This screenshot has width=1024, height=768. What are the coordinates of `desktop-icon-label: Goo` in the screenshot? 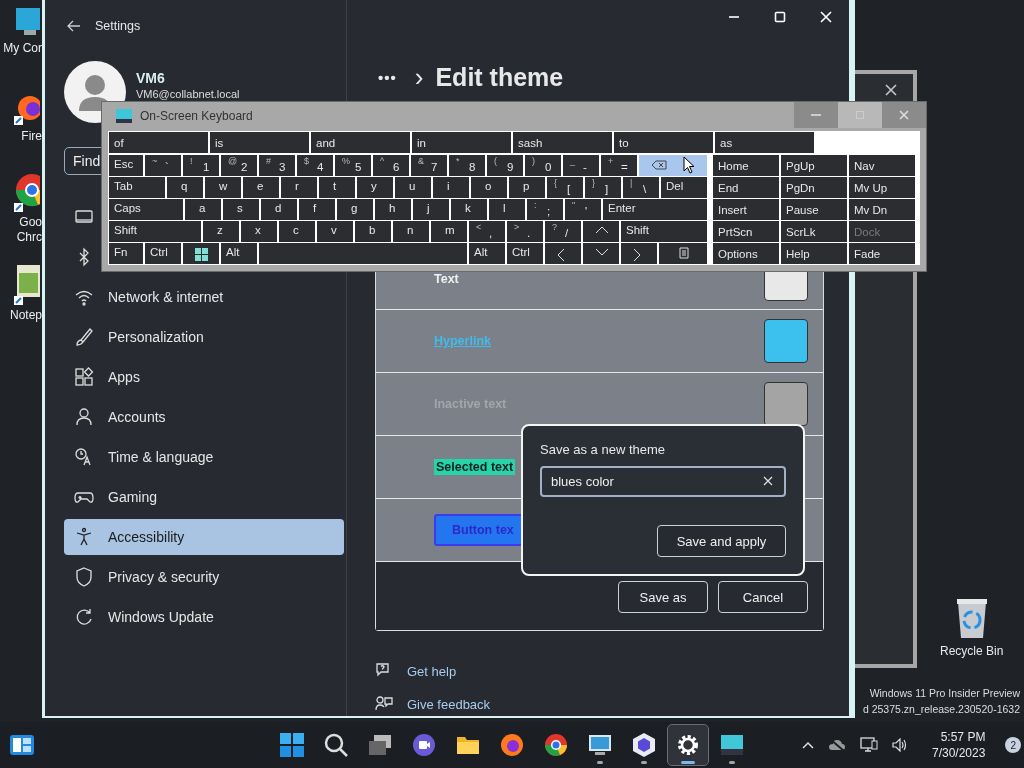 It's located at (30, 222).